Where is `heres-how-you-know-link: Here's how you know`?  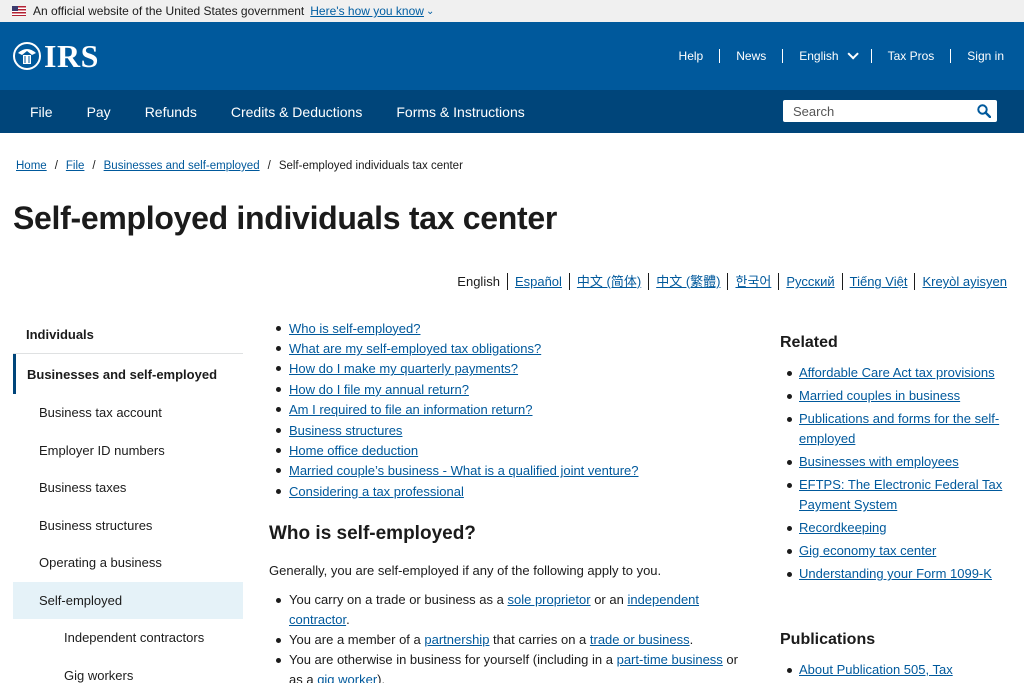
heres-how-you-know-link: Here's how you know is located at coordinates (367, 11).